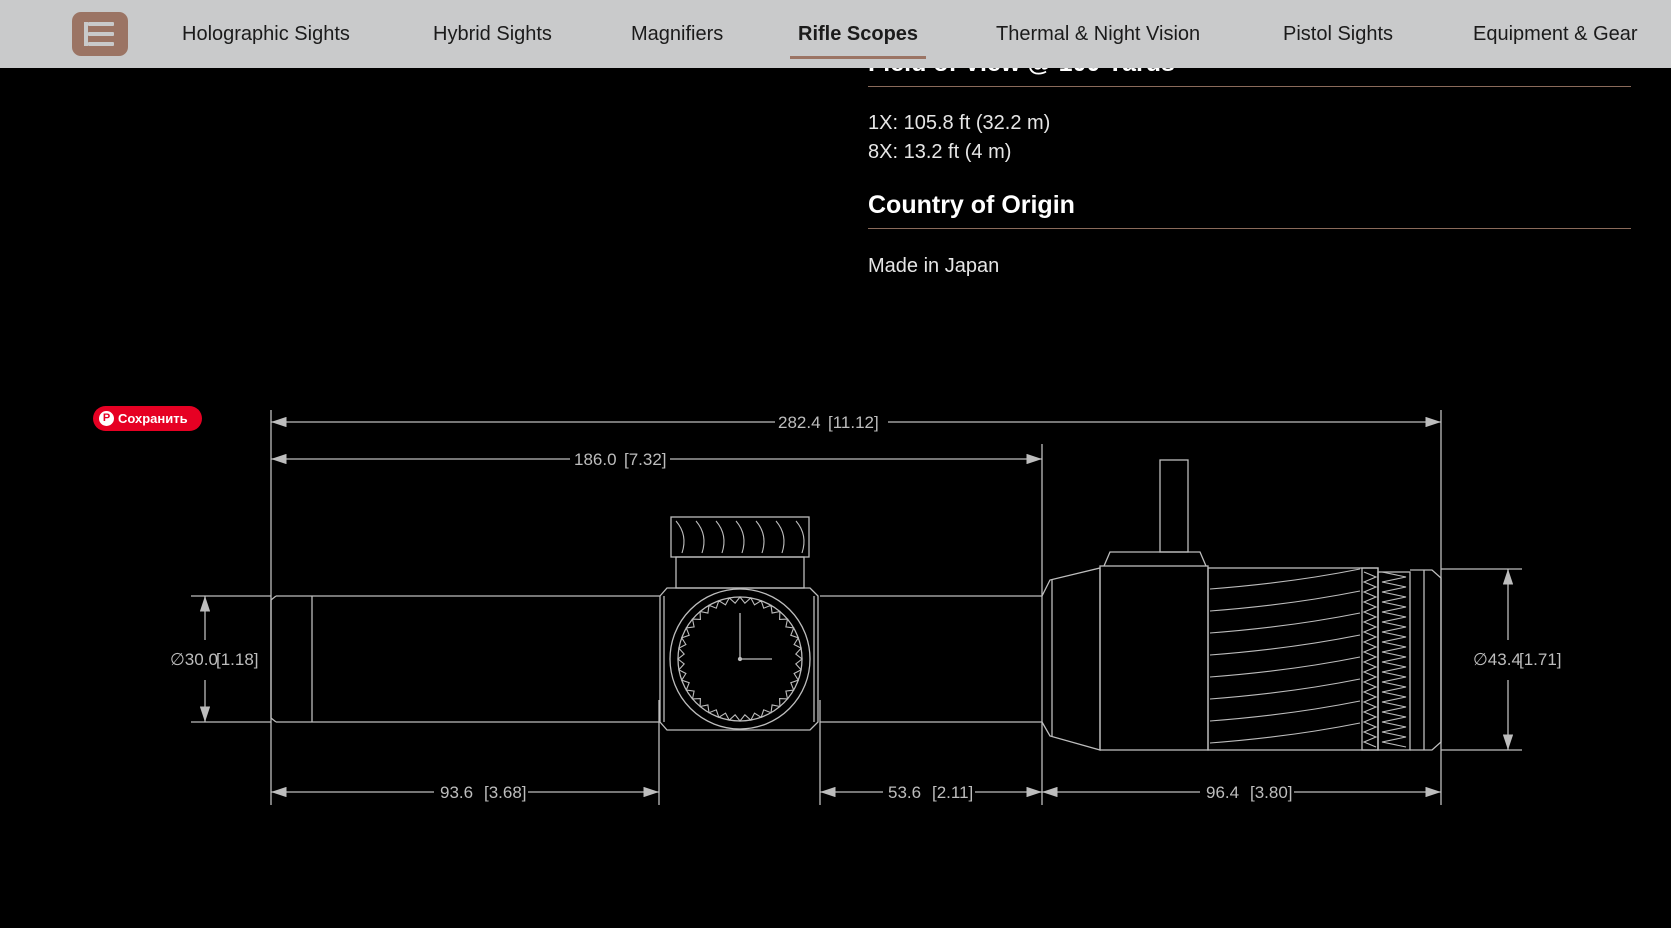  I want to click on dim-overall-length: 282.4, so click(799, 422).